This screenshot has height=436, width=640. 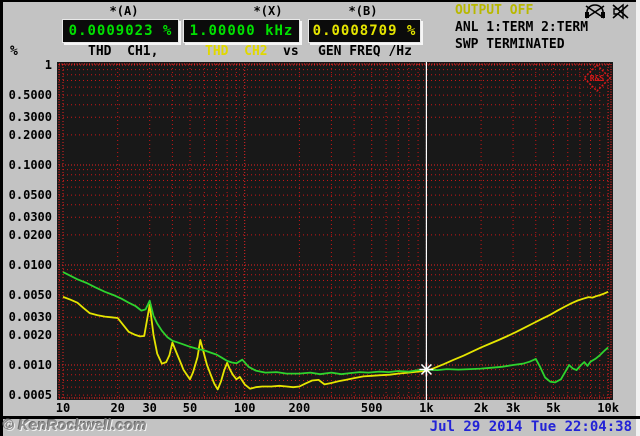 I want to click on timestamp: Jul 29 2014 Tue 22:04:38, so click(x=530, y=427).